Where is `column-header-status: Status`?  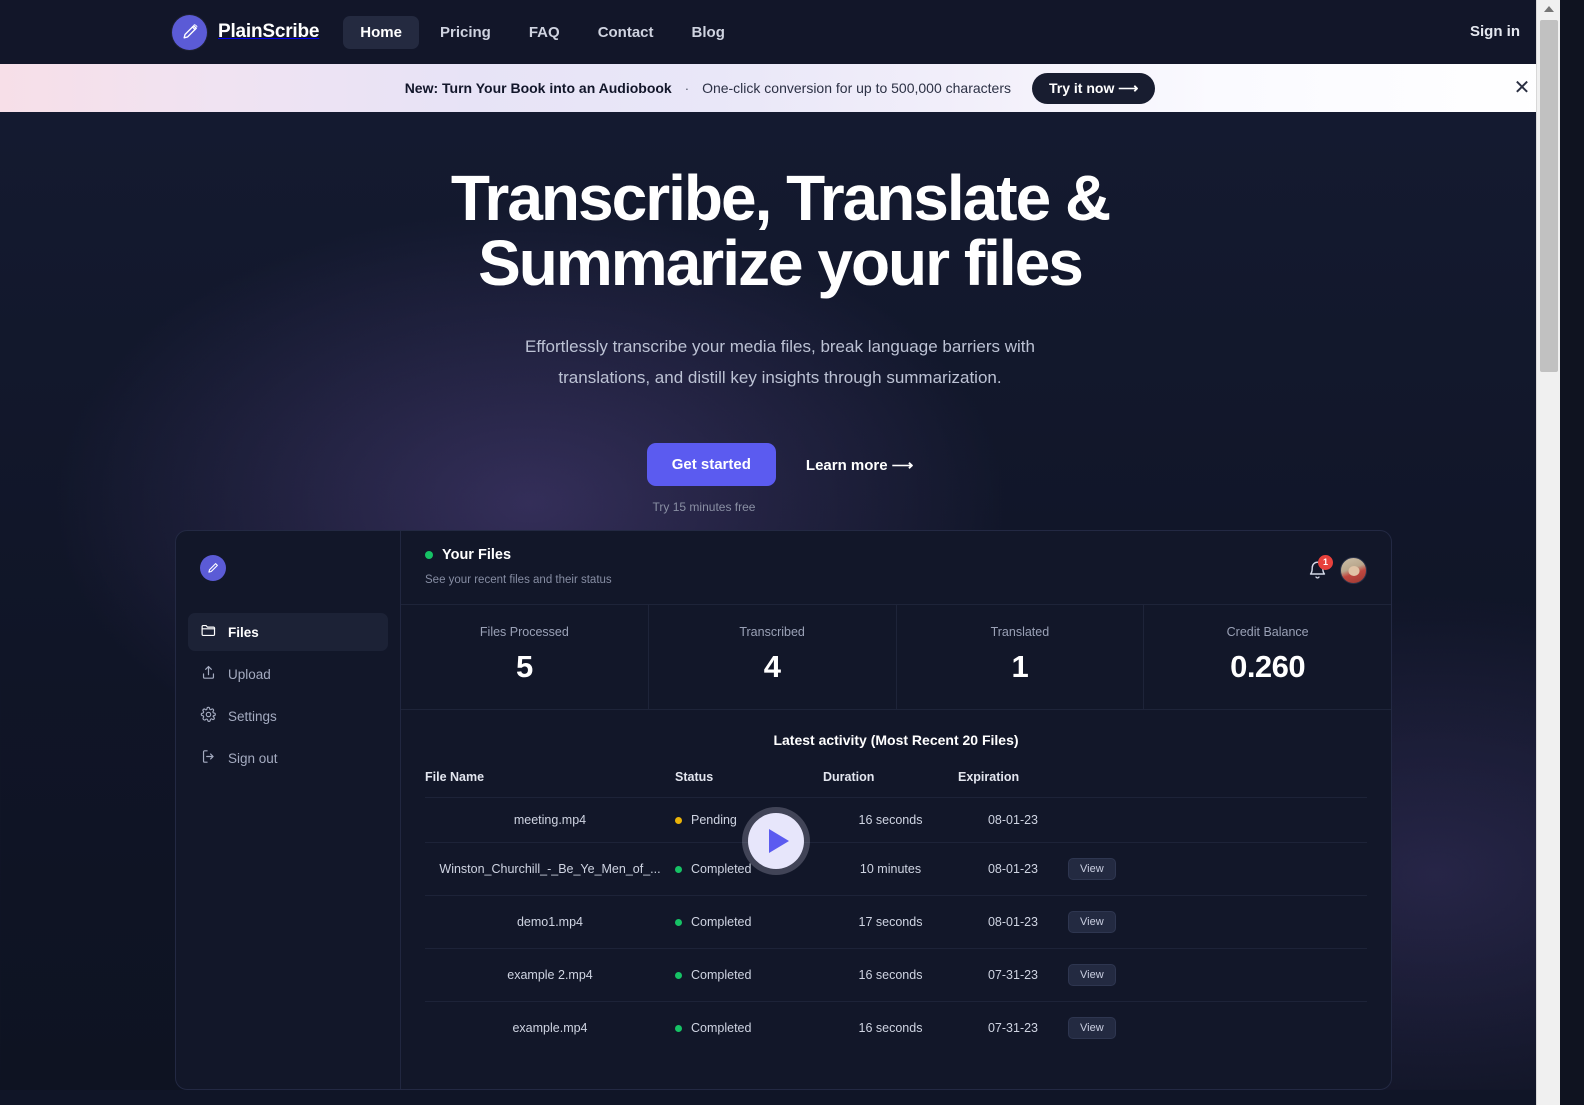 column-header-status: Status is located at coordinates (694, 777).